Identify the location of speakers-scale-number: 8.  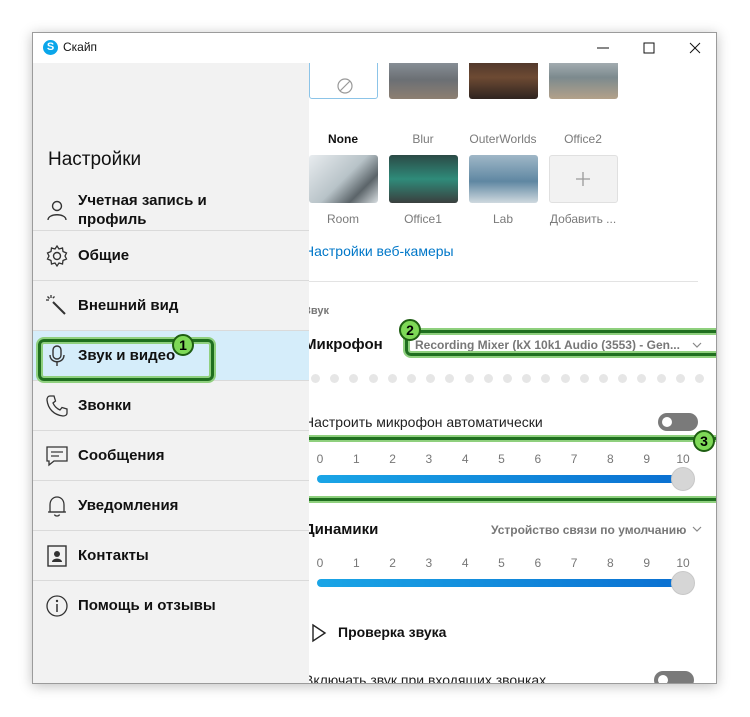
(610, 563).